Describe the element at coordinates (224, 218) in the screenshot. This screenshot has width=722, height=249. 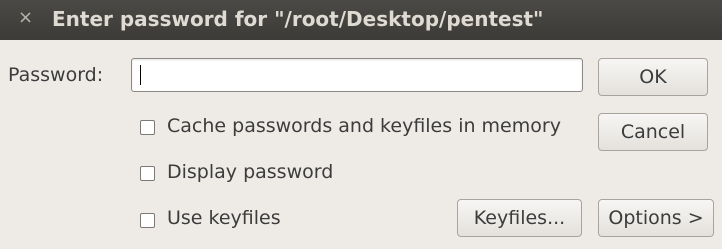
I see `use-keyfiles-label: Use keyfiles` at that location.